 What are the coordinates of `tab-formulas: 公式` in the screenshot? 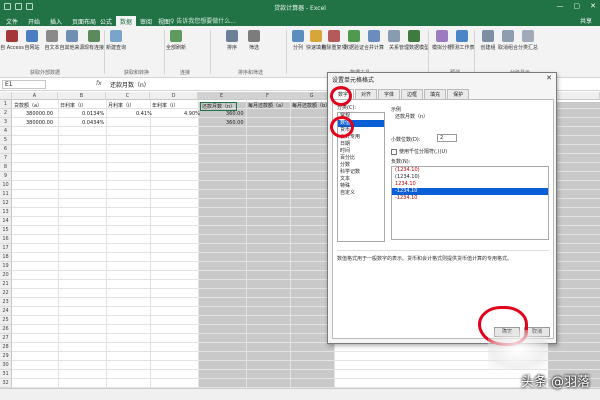 It's located at (106, 21).